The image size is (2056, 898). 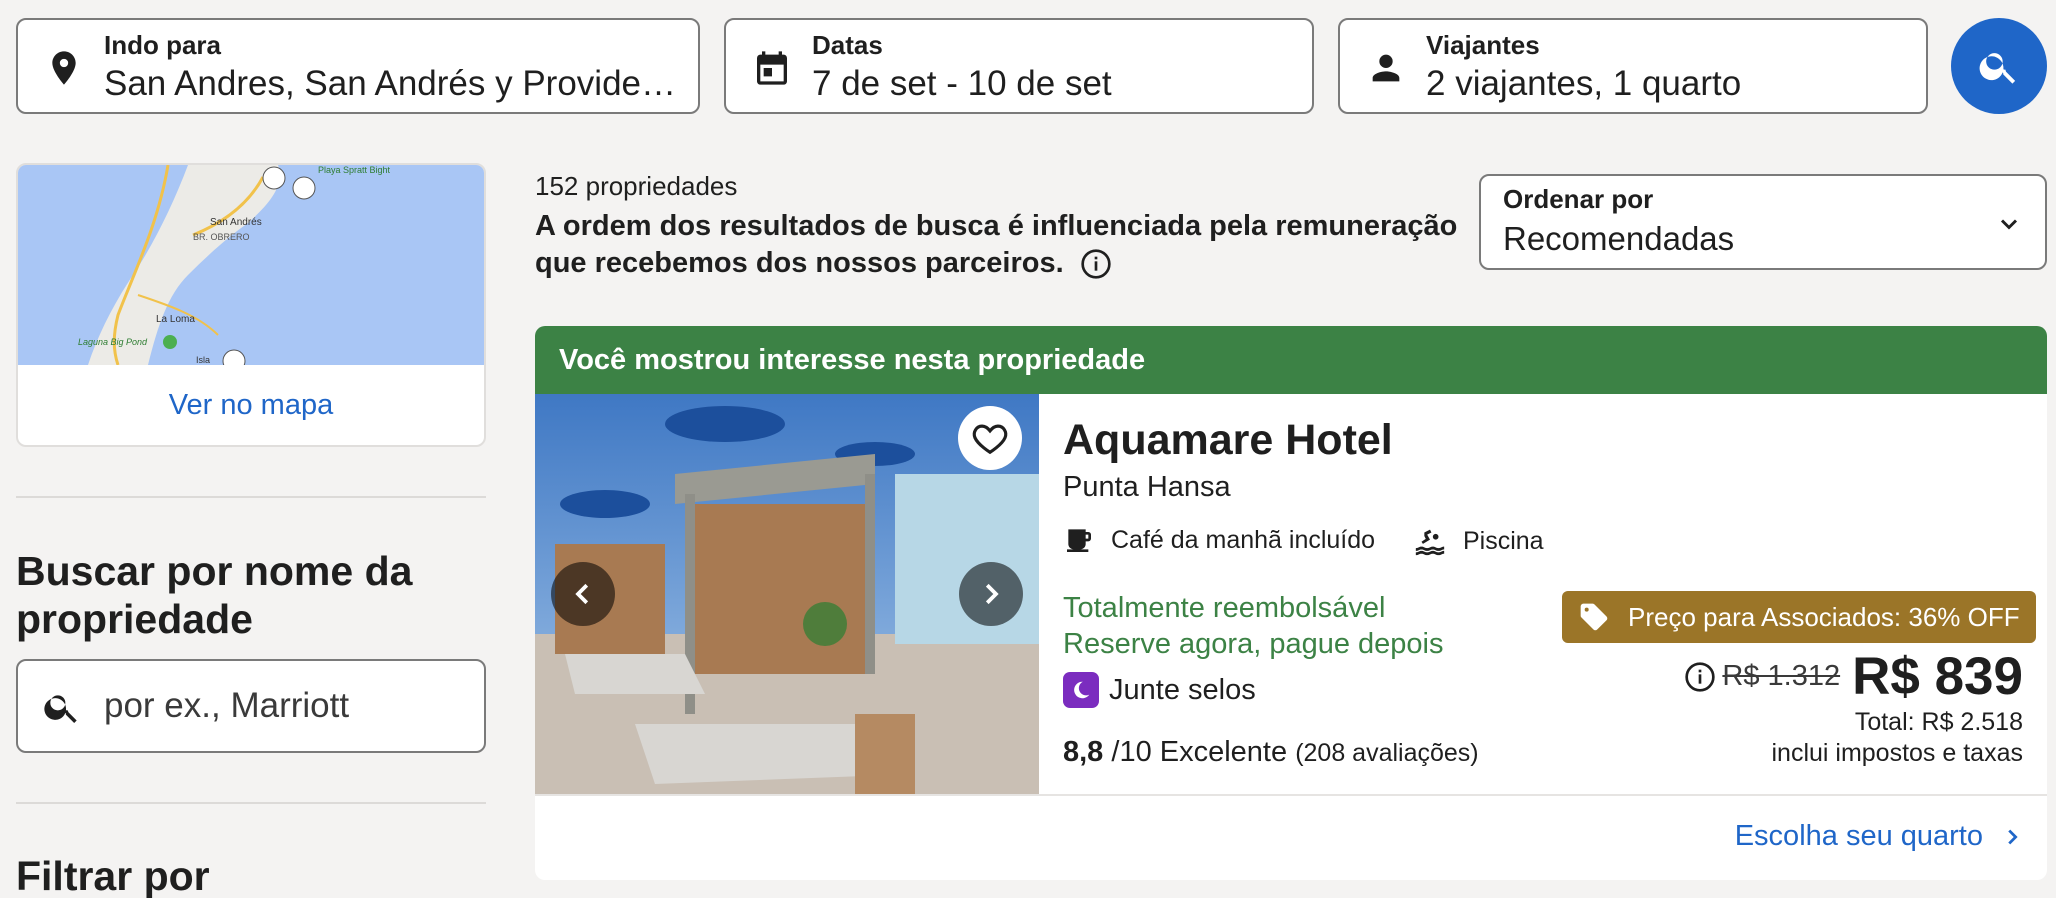 I want to click on refundable-text: Totalmente reembolsável, so click(x=1224, y=608).